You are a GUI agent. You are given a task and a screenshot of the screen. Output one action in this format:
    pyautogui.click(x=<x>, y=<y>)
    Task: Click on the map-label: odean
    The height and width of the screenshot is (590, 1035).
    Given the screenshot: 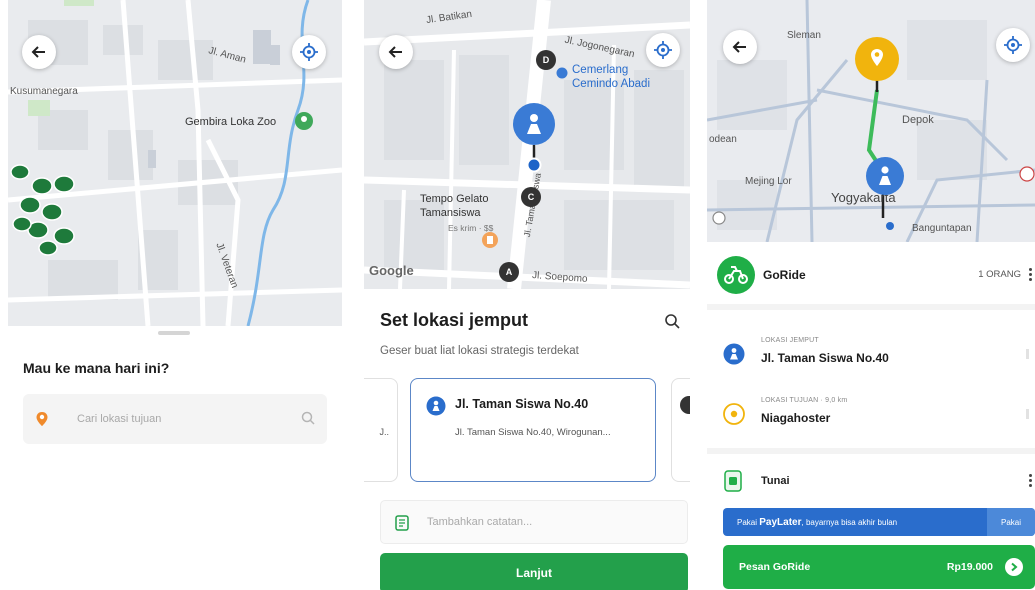 What is the action you would take?
    pyautogui.click(x=723, y=139)
    